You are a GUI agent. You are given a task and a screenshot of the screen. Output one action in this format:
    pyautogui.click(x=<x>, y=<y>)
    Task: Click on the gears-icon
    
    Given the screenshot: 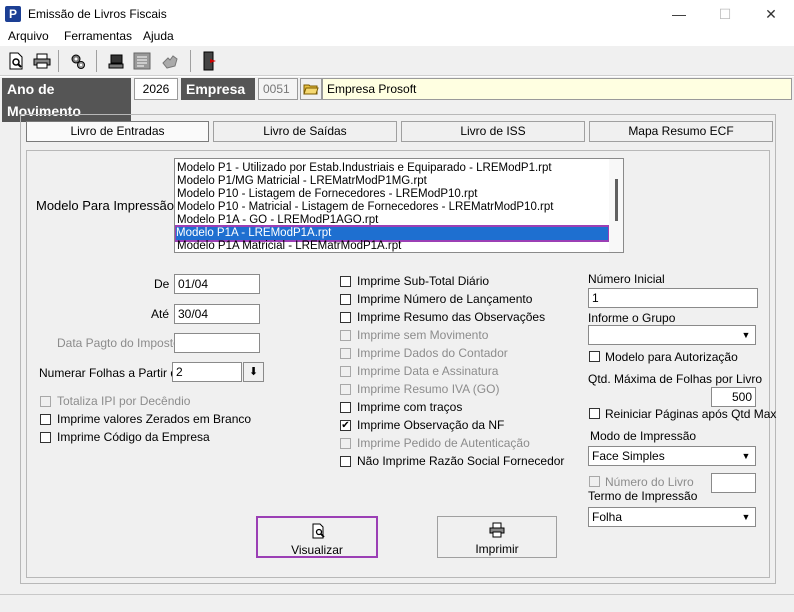 What is the action you would take?
    pyautogui.click(x=78, y=61)
    